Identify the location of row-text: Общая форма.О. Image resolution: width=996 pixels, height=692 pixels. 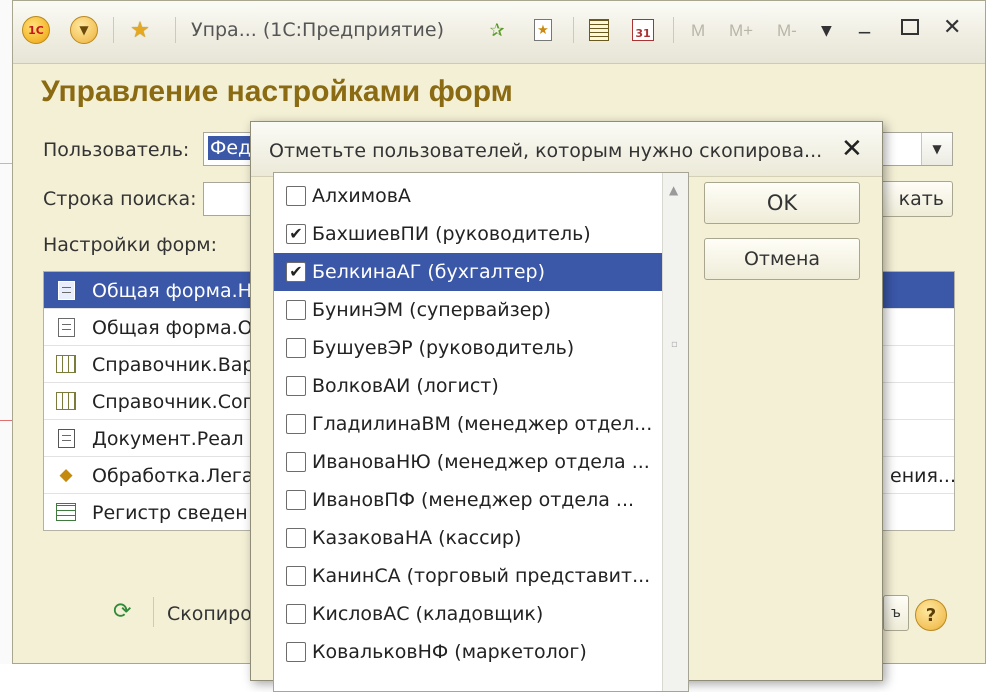
(172, 328).